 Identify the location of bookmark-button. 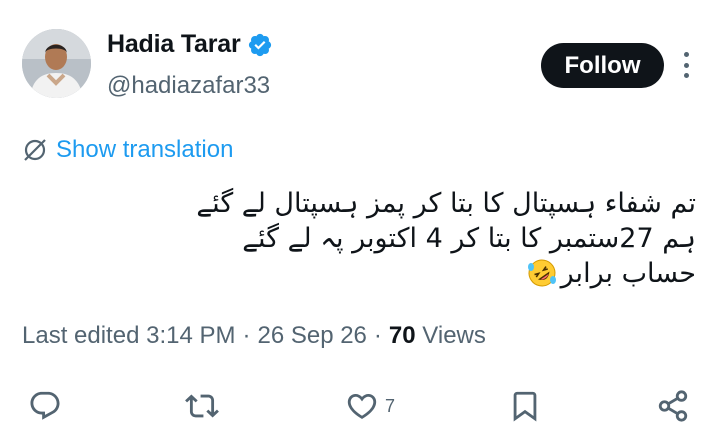
(525, 406).